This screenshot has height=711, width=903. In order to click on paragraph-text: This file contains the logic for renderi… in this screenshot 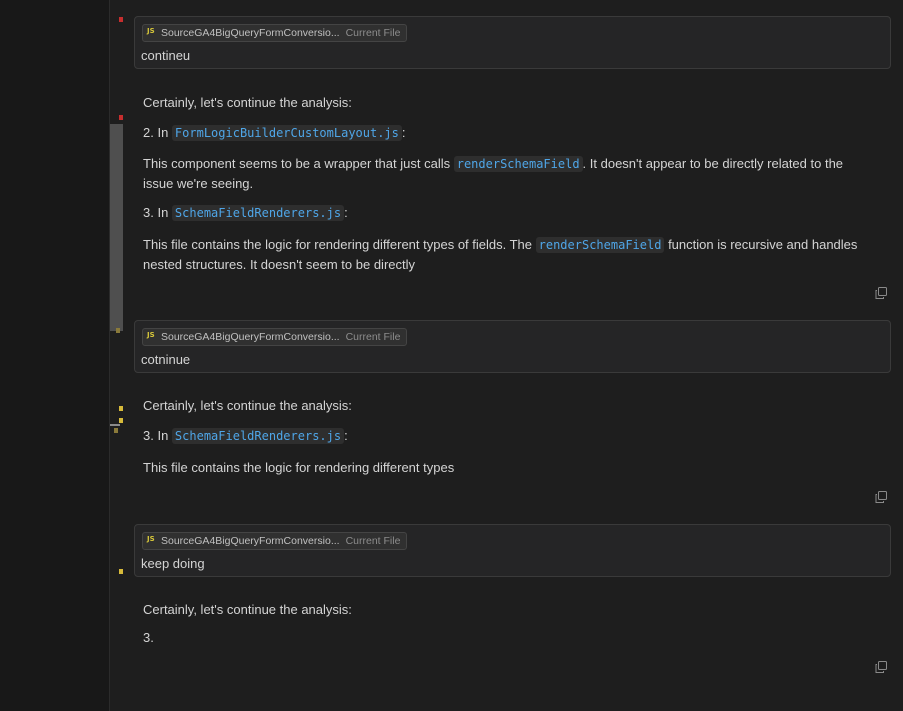, I will do `click(339, 244)`.